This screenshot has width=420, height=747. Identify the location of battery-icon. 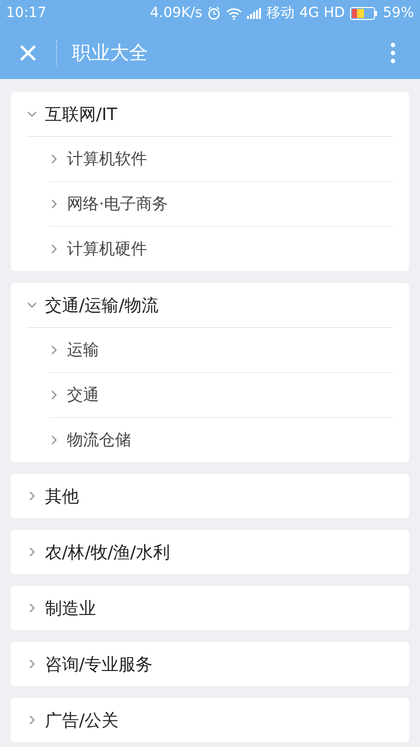
(364, 13).